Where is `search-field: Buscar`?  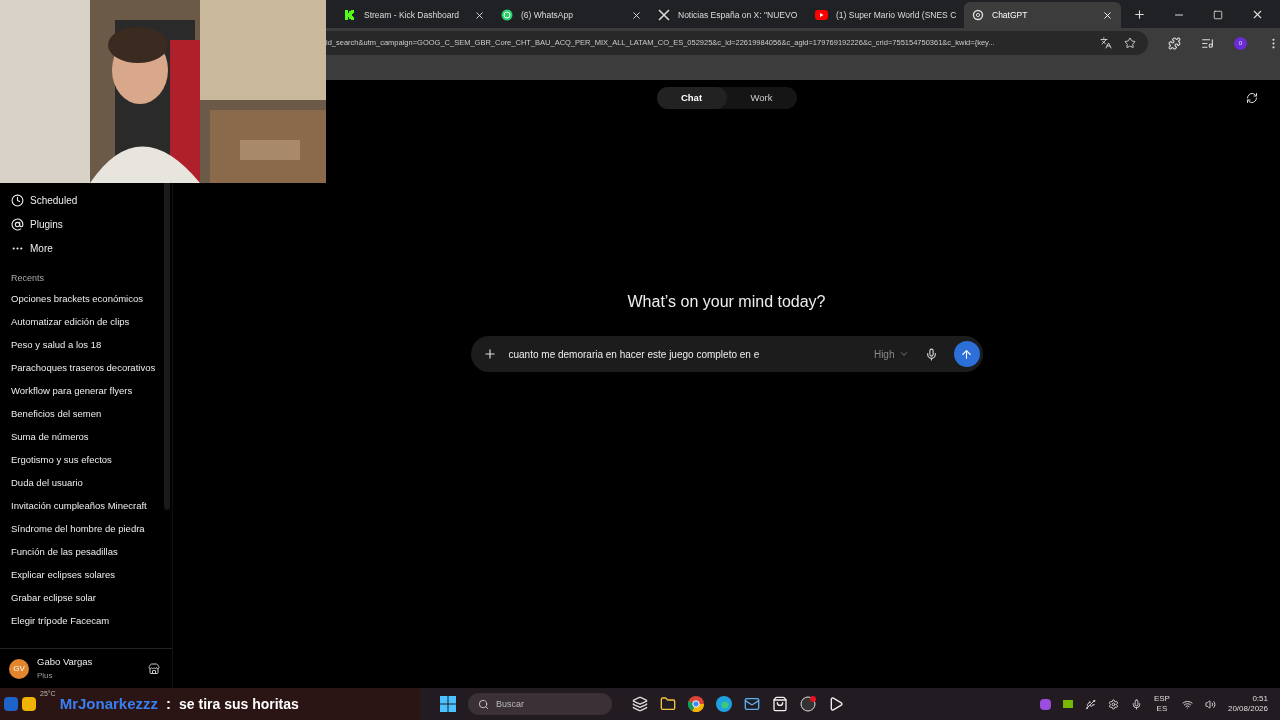
search-field: Buscar is located at coordinates (540, 704).